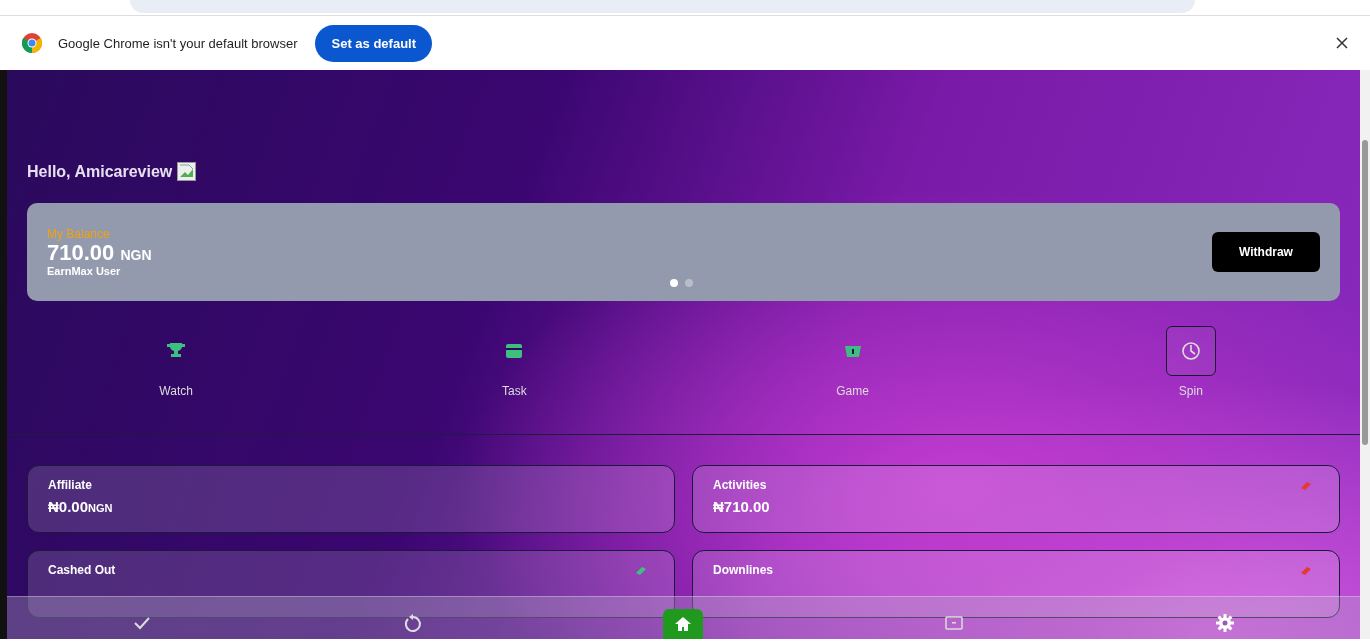 Image resolution: width=1370 pixels, height=643 pixels. I want to click on set-default-button: Set as default, so click(373, 43).